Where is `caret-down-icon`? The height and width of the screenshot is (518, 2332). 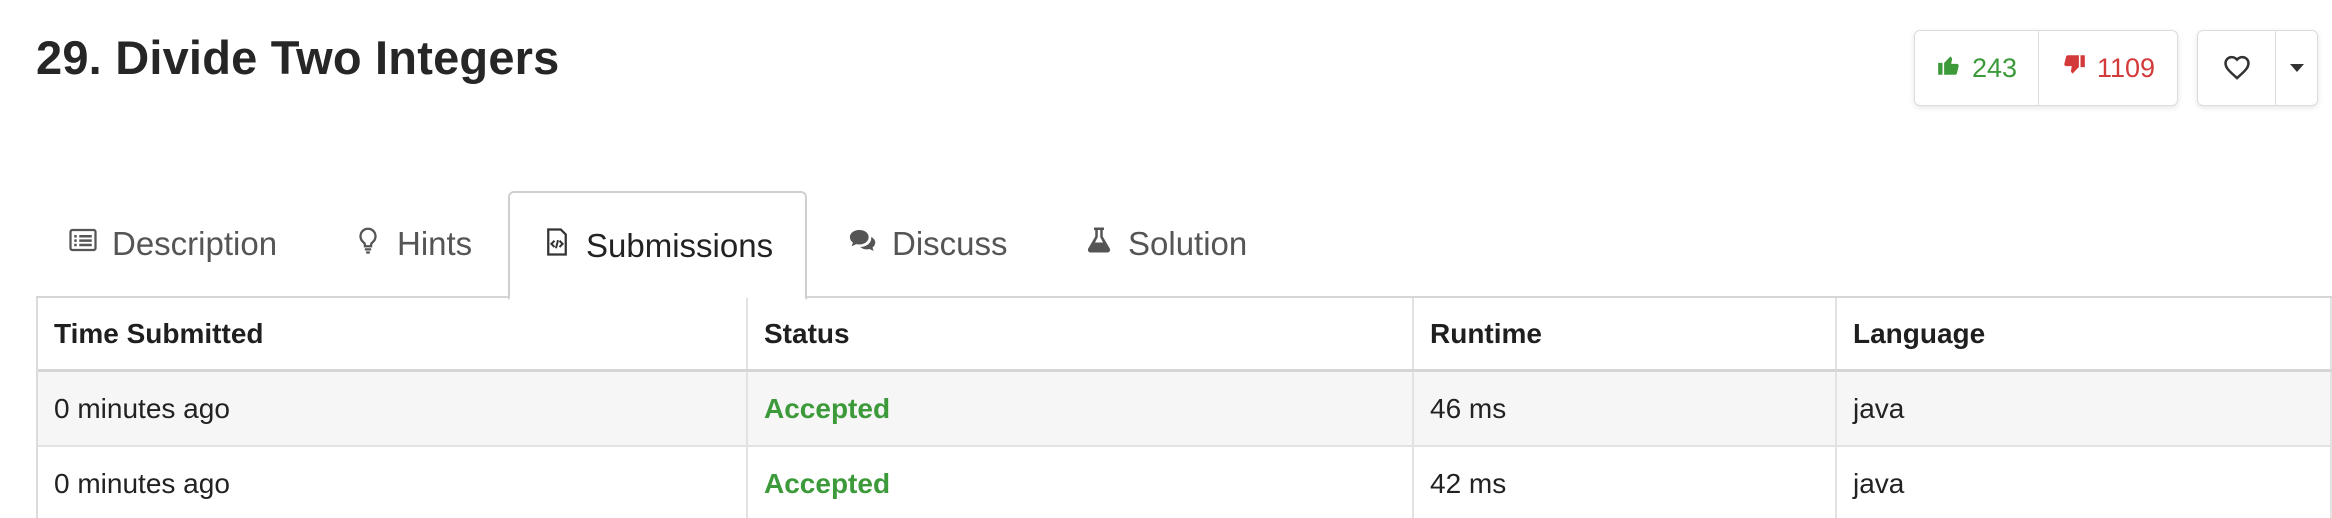 caret-down-icon is located at coordinates (2296, 68).